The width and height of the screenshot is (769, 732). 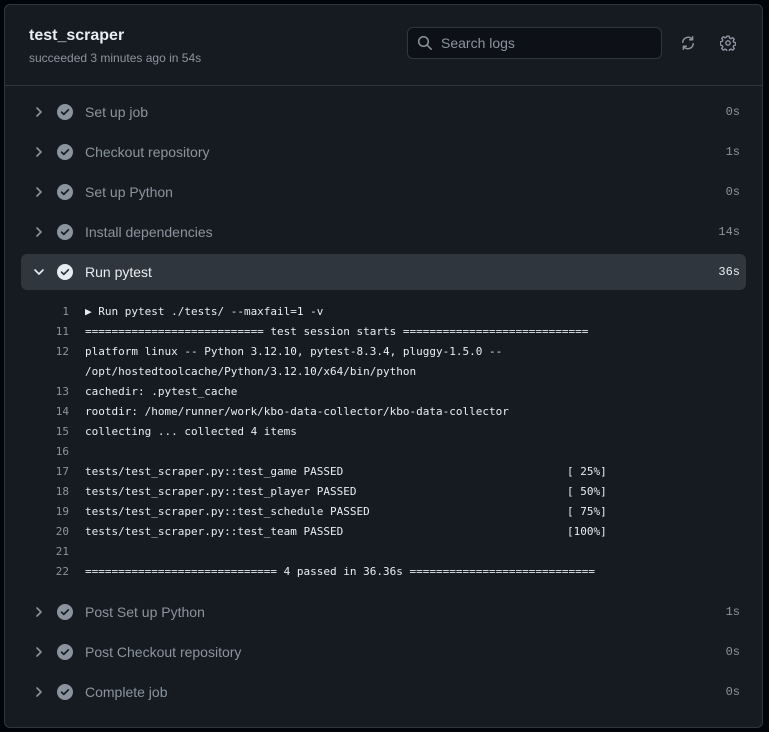 I want to click on log-line-progress: [ 50%], so click(x=587, y=491).